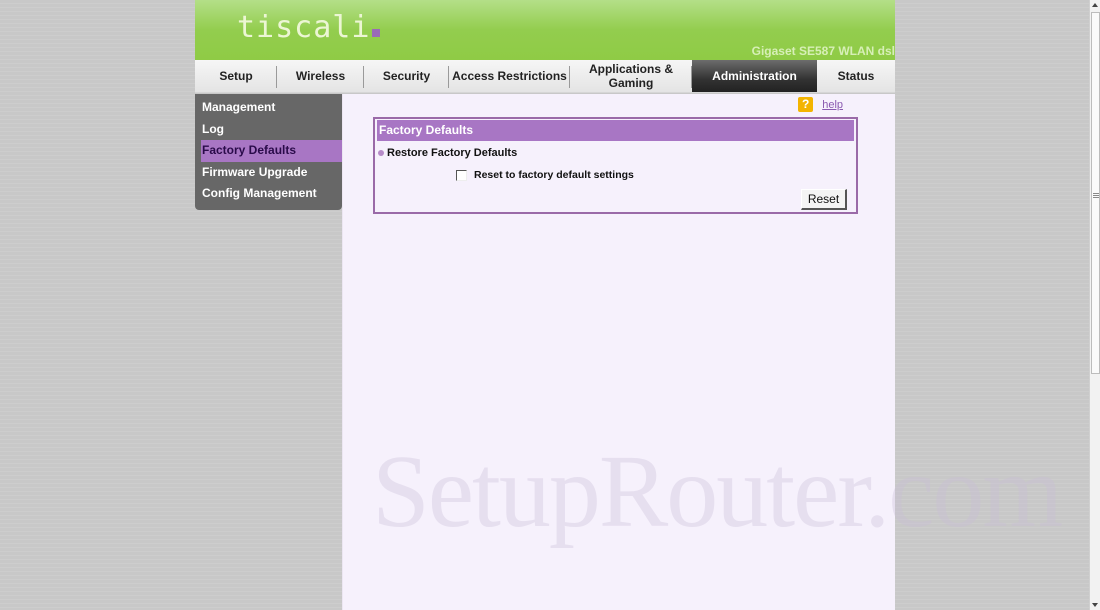  I want to click on tiscali-logo: tiscali, so click(309, 27).